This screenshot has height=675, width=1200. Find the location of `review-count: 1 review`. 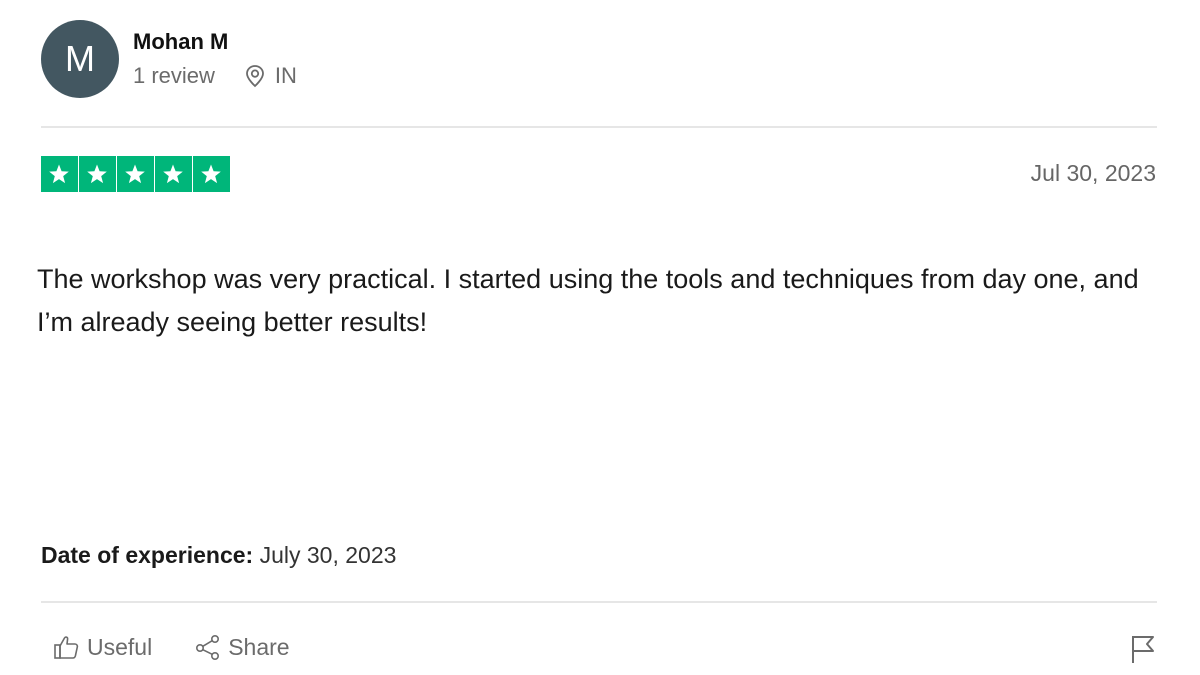

review-count: 1 review is located at coordinates (174, 75).